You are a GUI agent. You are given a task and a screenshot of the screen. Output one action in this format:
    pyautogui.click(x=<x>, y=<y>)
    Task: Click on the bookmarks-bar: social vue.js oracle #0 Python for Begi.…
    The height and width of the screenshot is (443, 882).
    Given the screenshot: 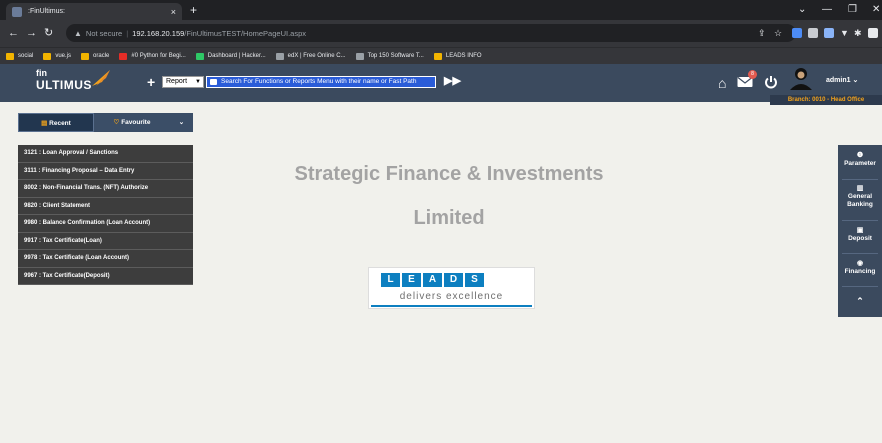 What is the action you would take?
    pyautogui.click(x=441, y=55)
    